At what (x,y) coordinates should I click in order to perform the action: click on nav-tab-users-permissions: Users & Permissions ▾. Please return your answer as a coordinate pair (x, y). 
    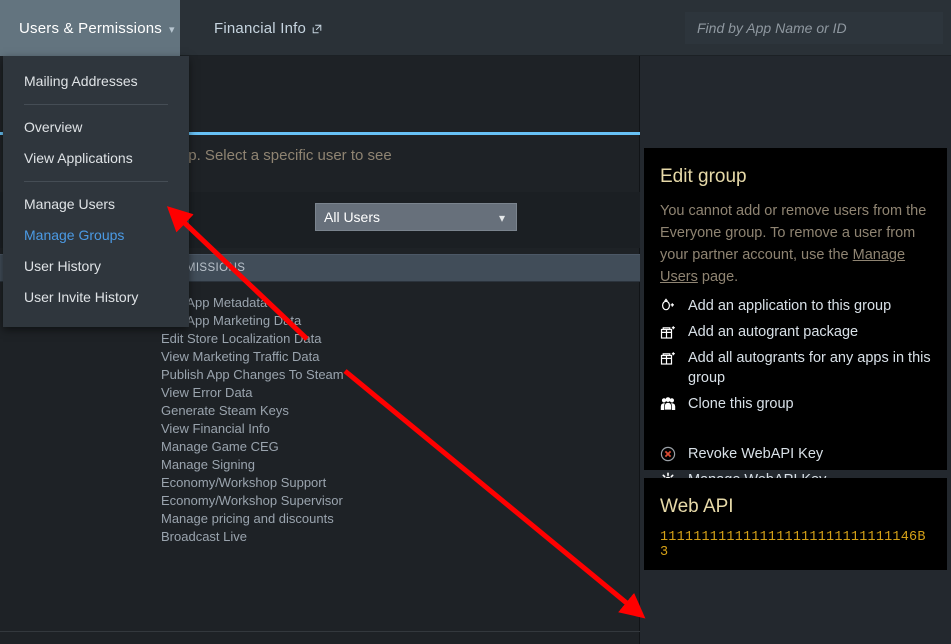
    Looking at the image, I should click on (90, 28).